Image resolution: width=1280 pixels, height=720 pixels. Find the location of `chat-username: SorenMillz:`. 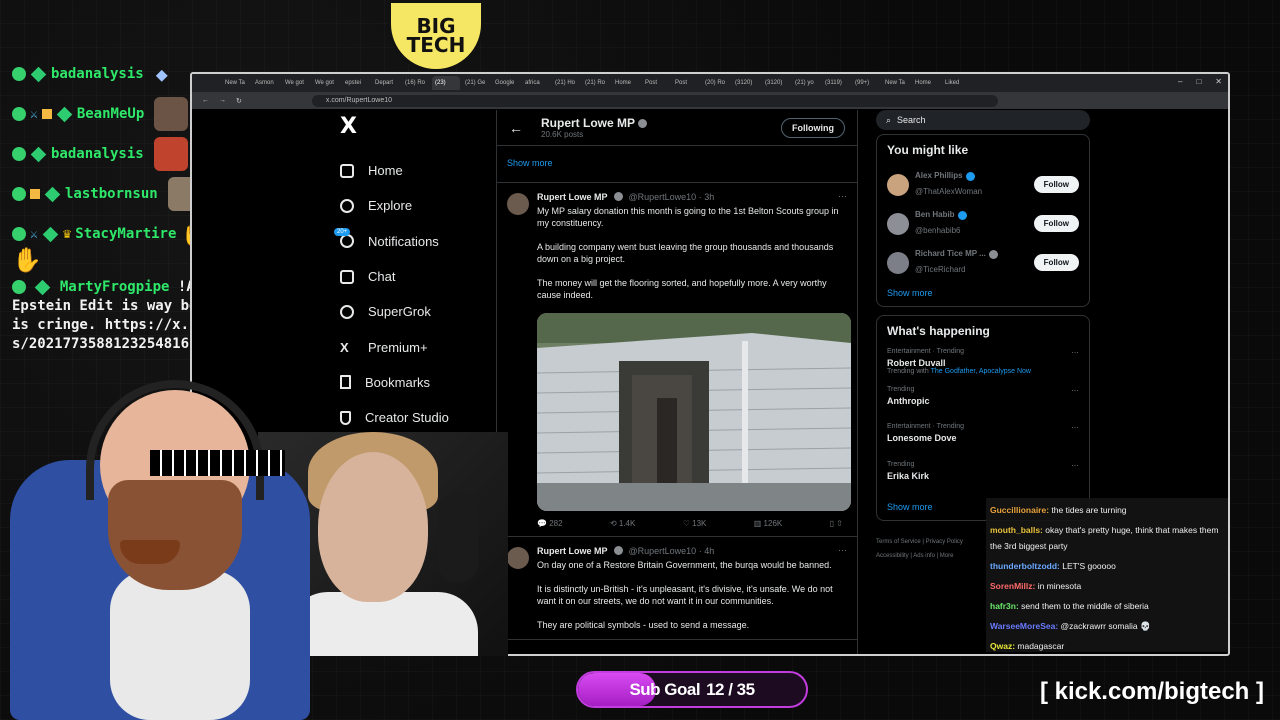

chat-username: SorenMillz: is located at coordinates (1013, 586).